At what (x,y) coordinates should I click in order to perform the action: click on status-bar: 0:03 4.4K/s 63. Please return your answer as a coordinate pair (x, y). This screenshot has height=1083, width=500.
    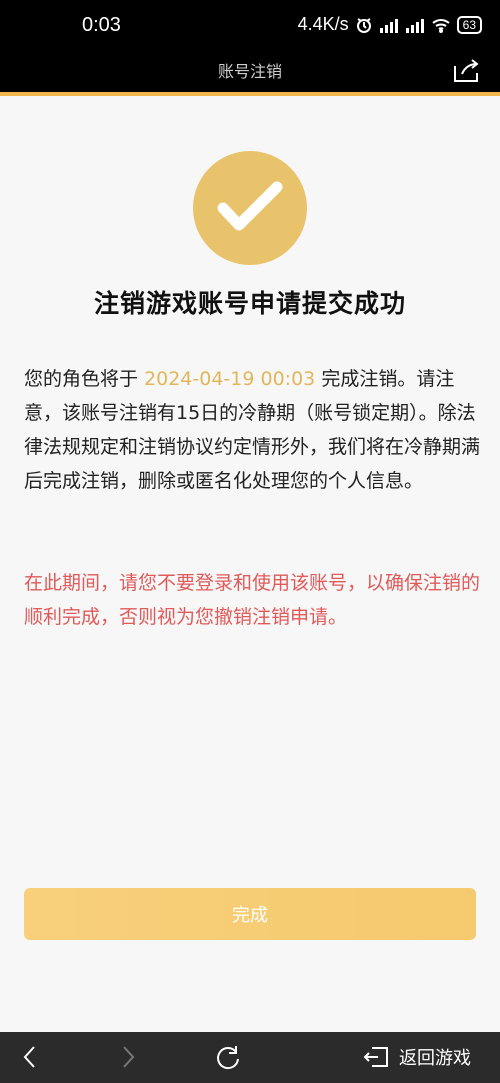
    Looking at the image, I should click on (250, 26).